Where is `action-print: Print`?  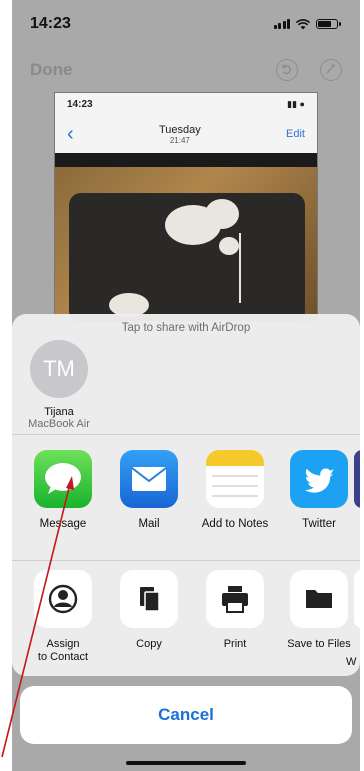 action-print: Print is located at coordinates (235, 610).